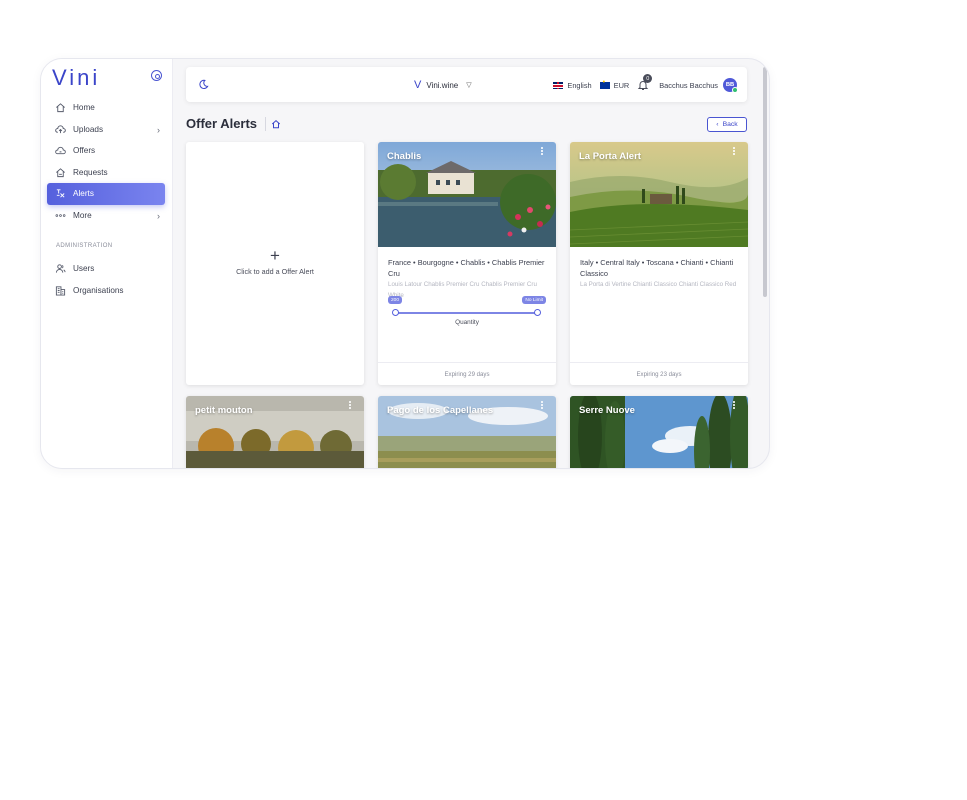  I want to click on organisation-switcher: V Vini.wine ▽, so click(443, 85).